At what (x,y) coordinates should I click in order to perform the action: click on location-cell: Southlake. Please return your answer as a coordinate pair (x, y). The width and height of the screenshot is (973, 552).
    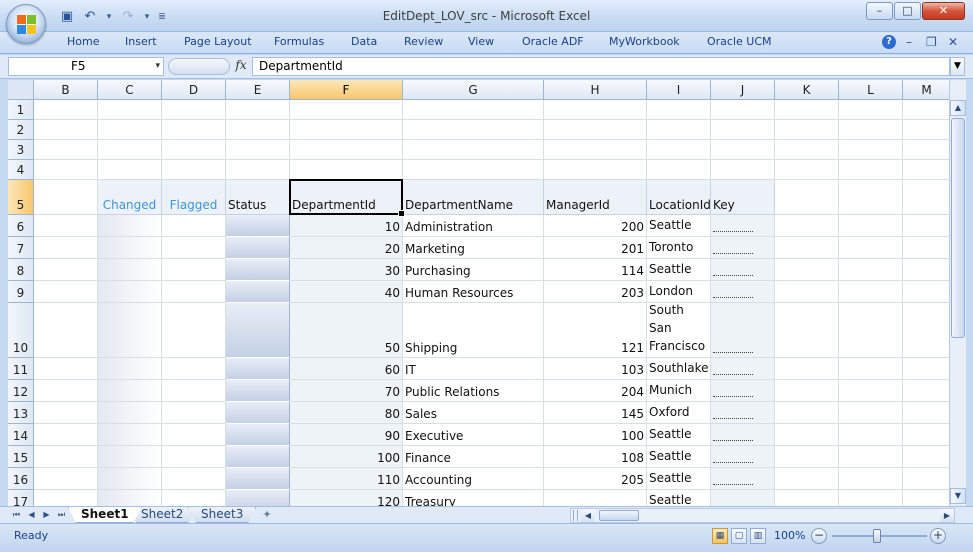
    Looking at the image, I should click on (679, 369).